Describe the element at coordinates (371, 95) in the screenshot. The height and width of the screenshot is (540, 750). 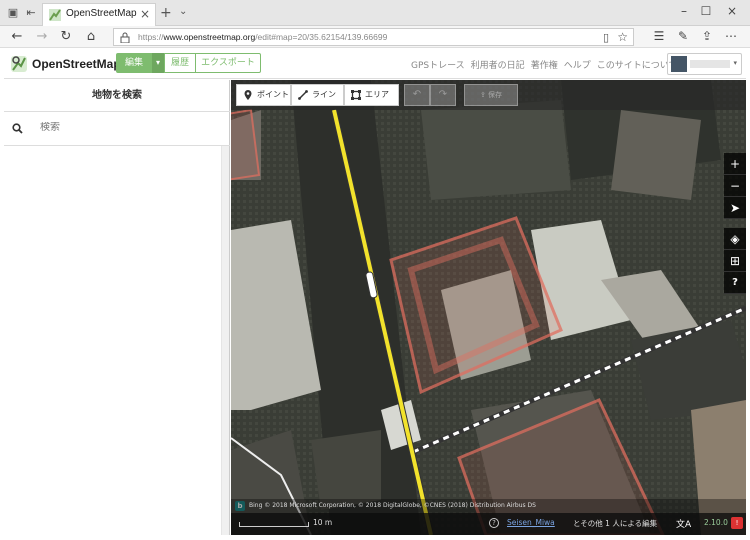
I see `add-area-button: エリア` at that location.